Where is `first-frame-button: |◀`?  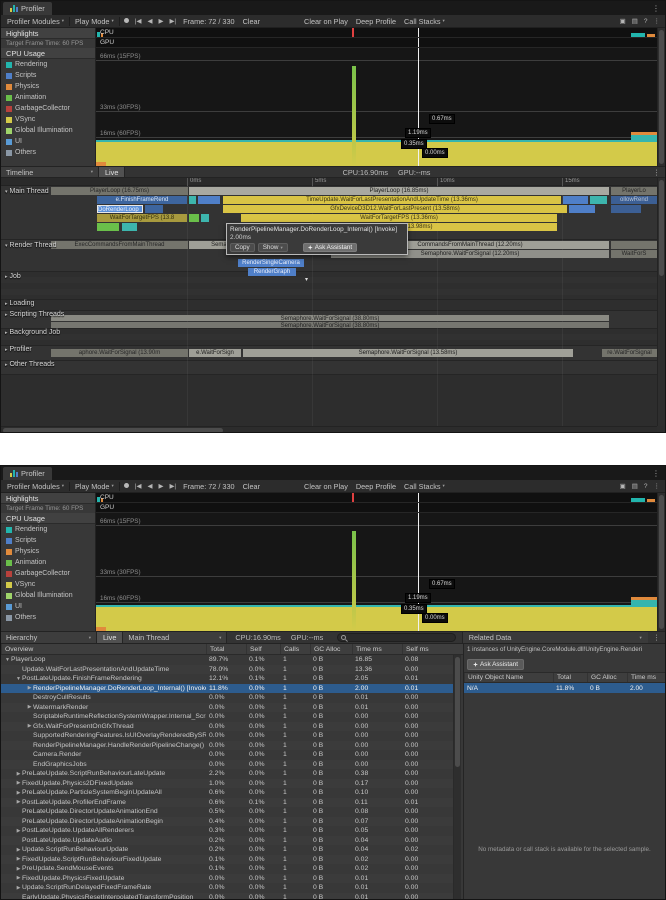
first-frame-button: |◀ is located at coordinates (138, 486).